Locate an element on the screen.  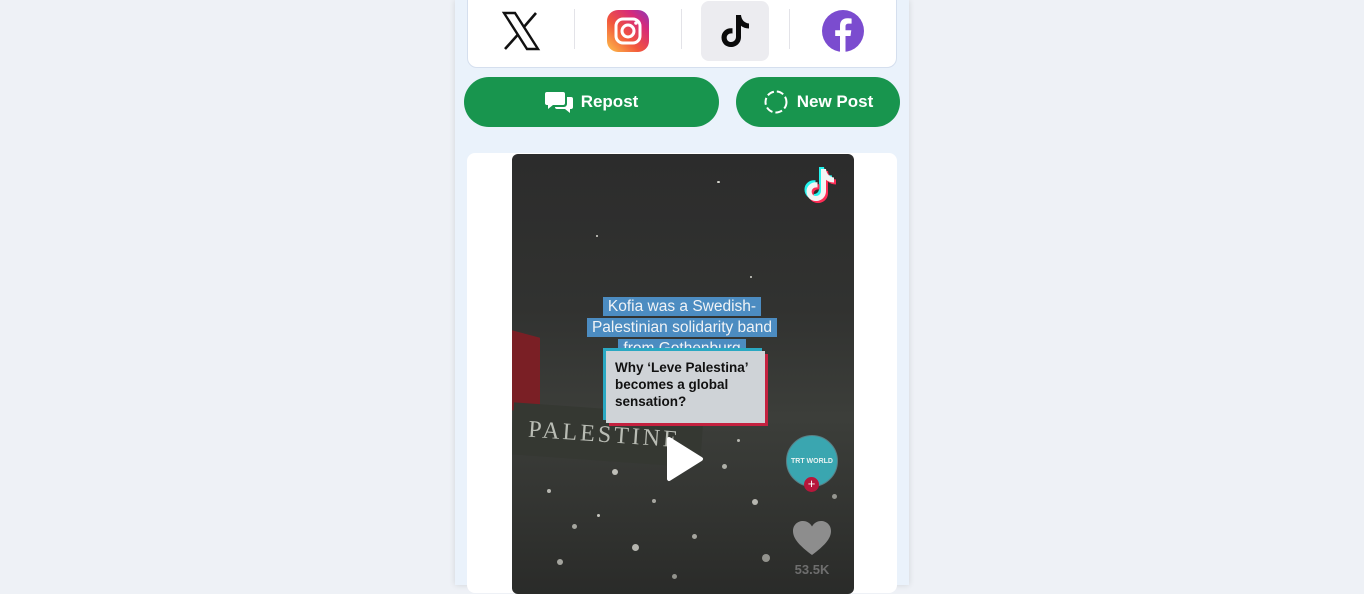
platform-tiktok is located at coordinates (735, 31).